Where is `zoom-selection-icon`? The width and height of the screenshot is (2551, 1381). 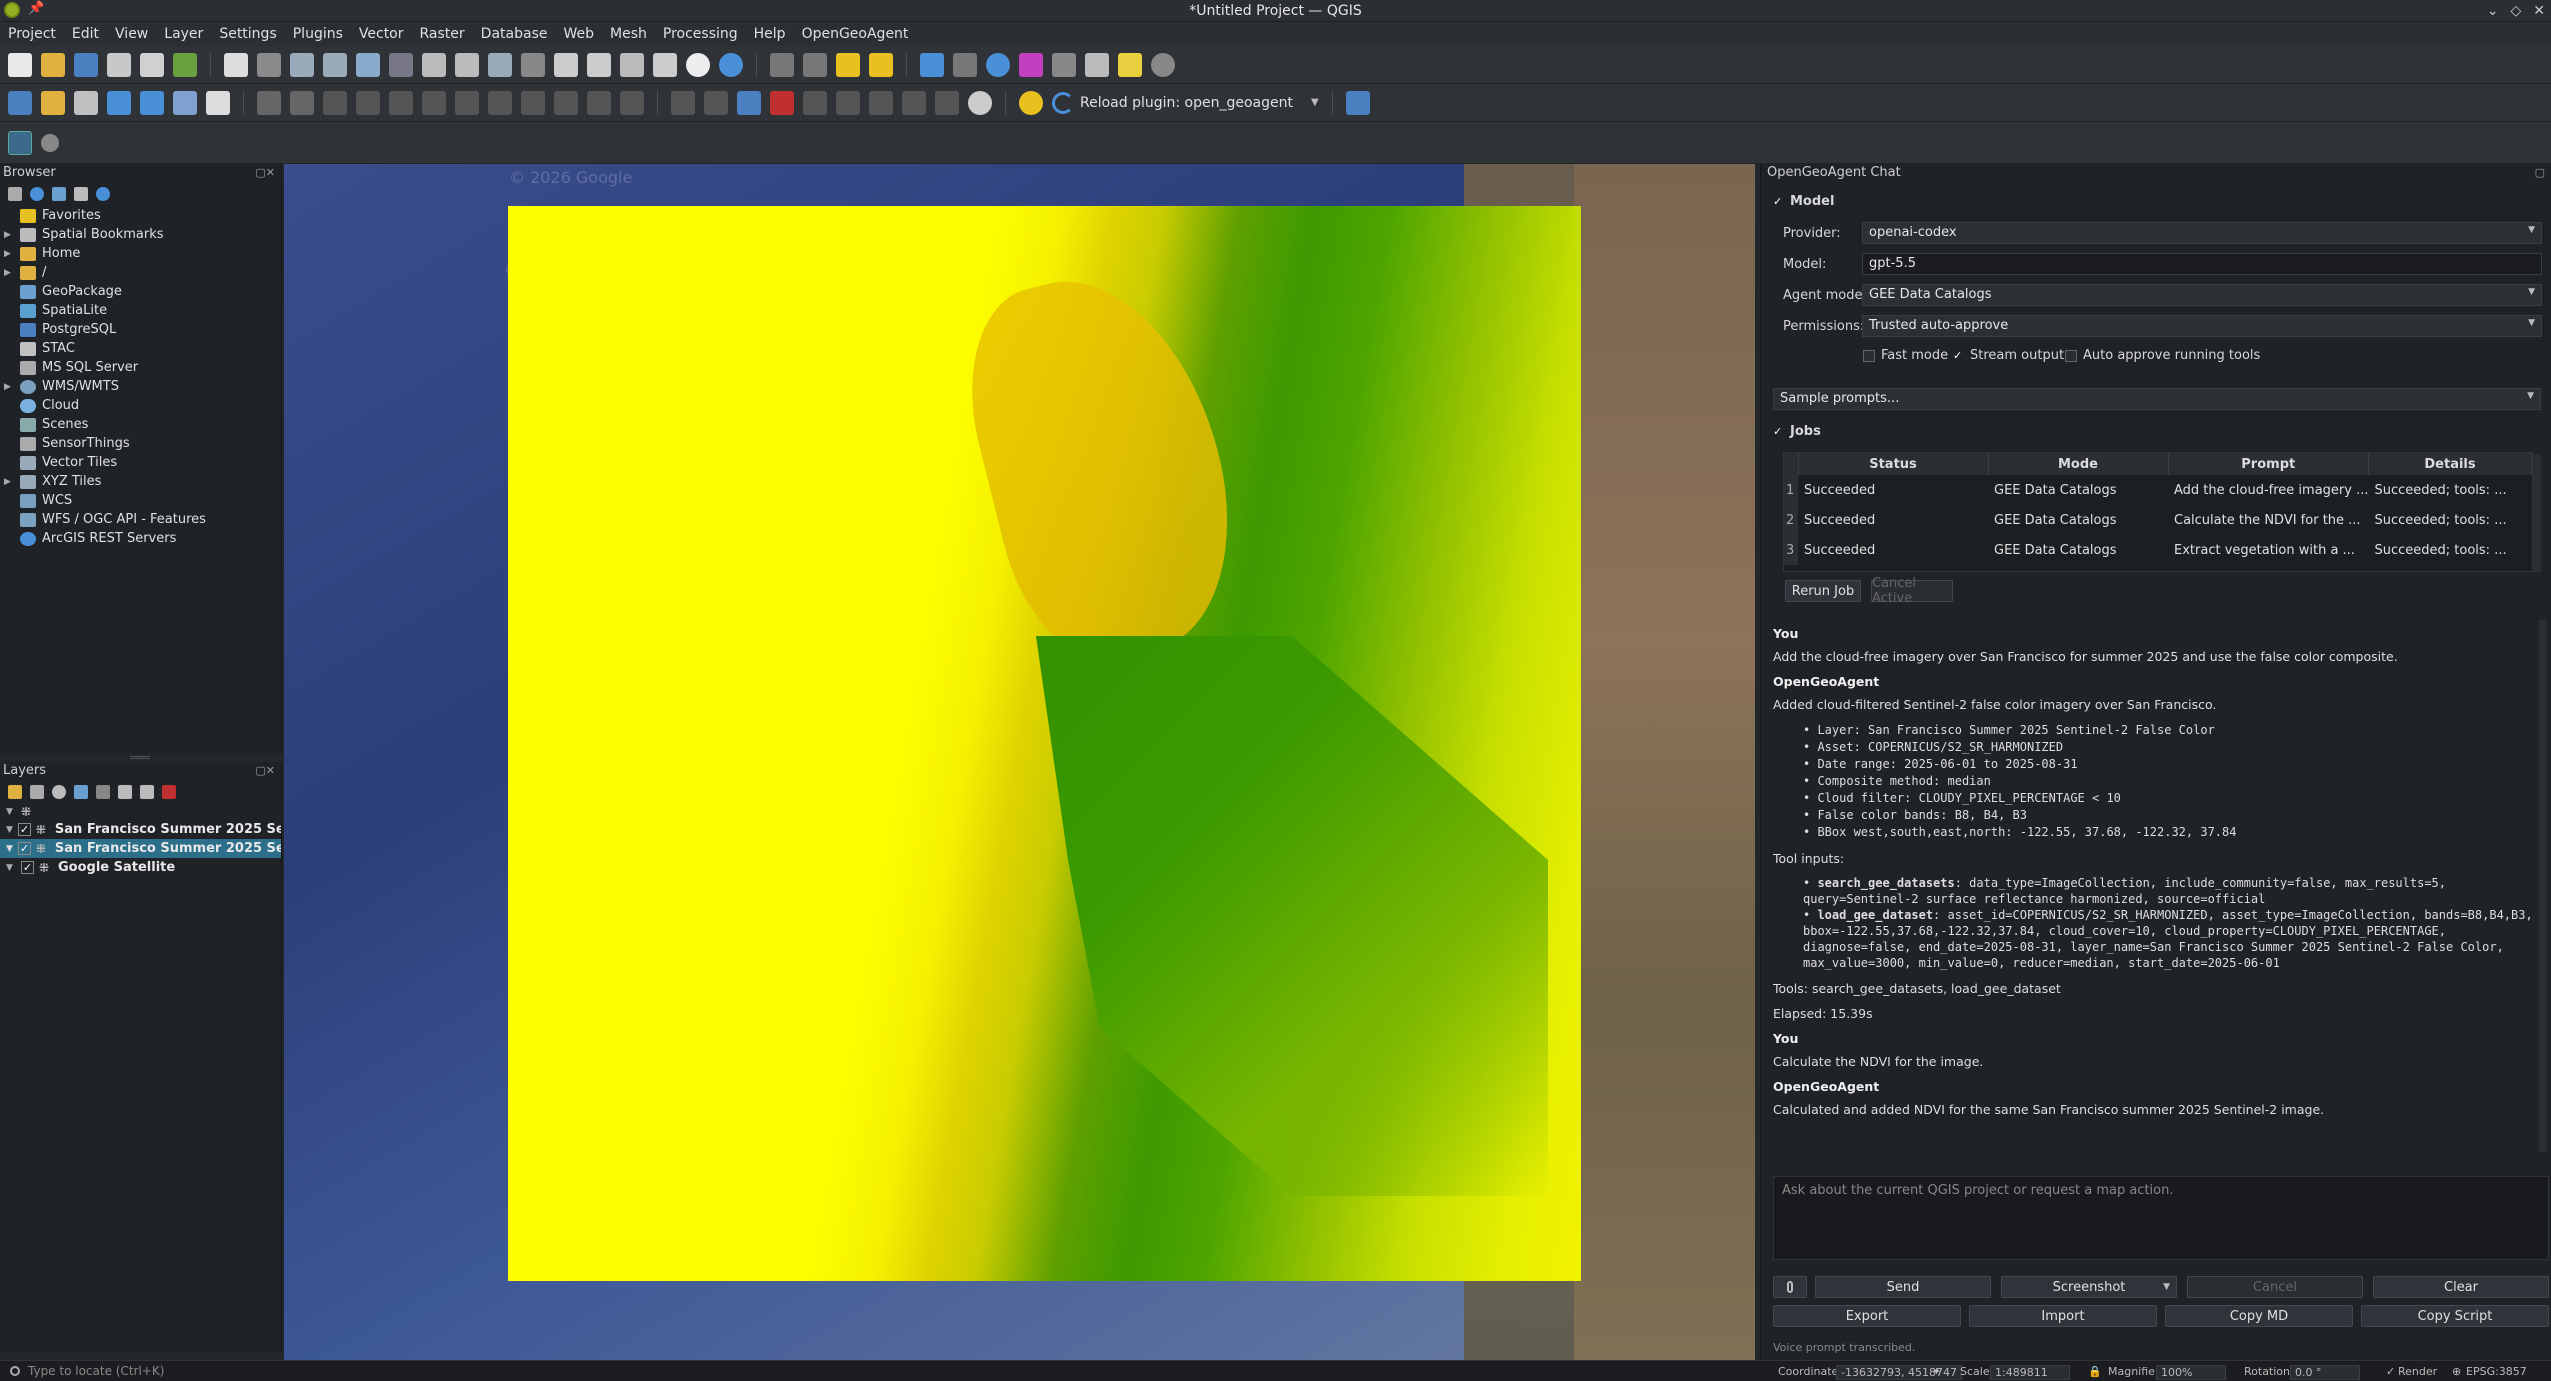 zoom-selection-icon is located at coordinates (434, 64).